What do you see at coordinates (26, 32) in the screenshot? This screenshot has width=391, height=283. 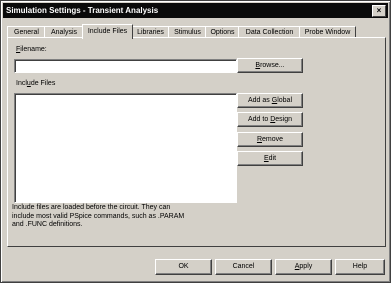 I see `tab-label: General` at bounding box center [26, 32].